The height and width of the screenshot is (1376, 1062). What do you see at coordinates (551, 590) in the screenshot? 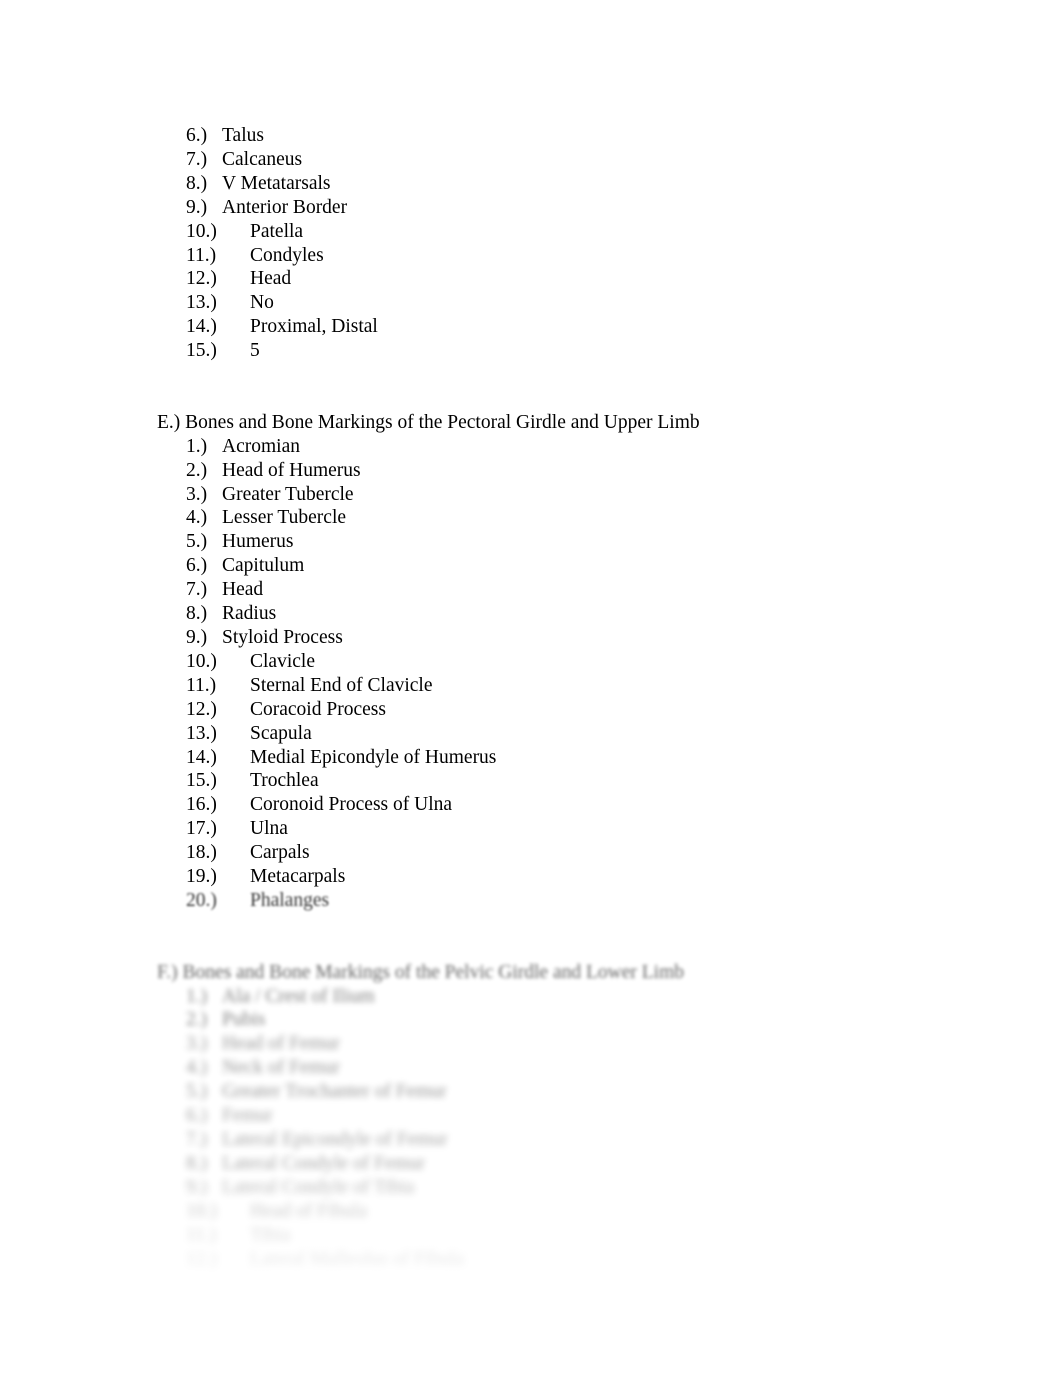
I see `list-item: 7.) Head` at bounding box center [551, 590].